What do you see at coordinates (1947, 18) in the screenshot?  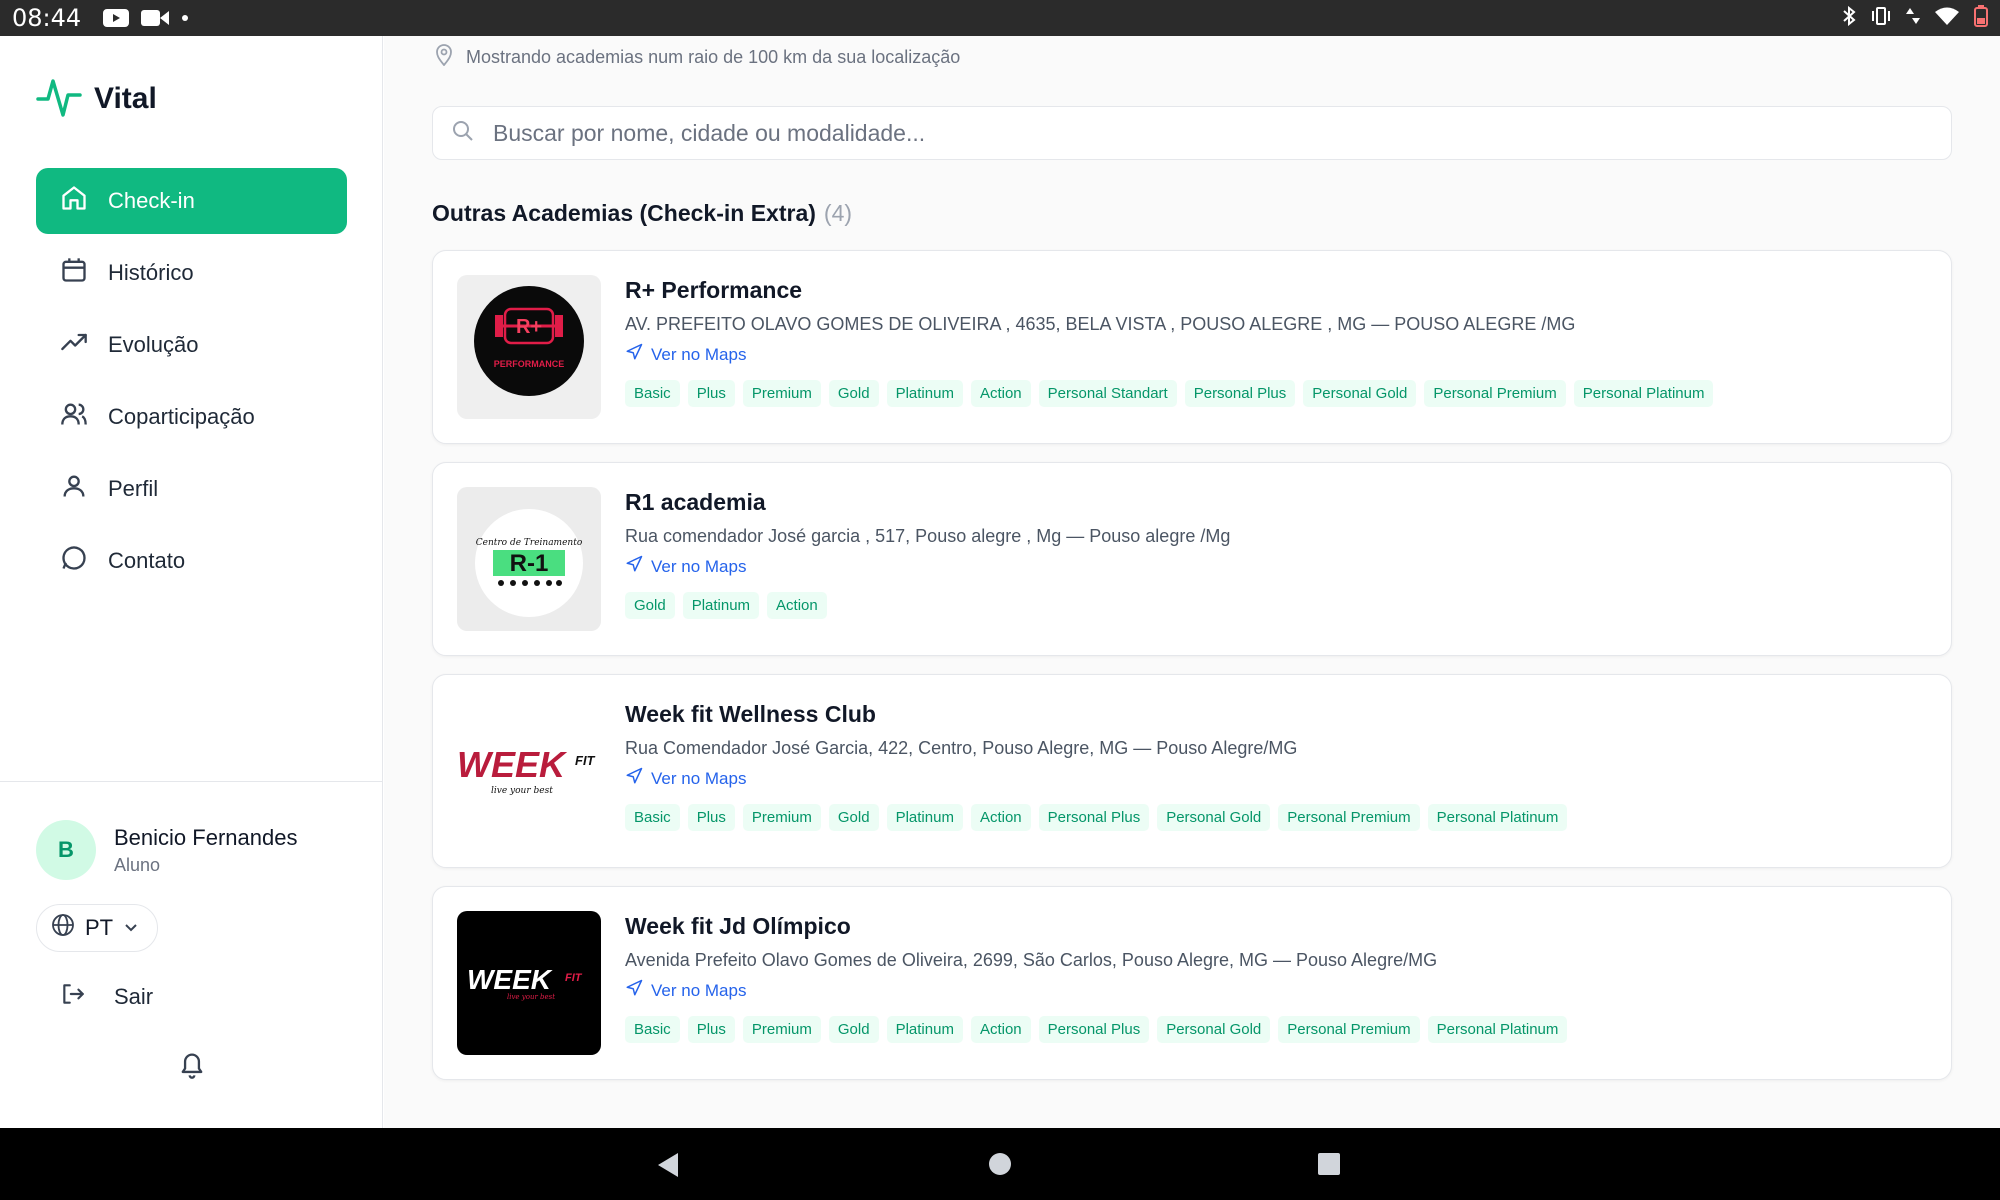 I see `wifi-icon` at bounding box center [1947, 18].